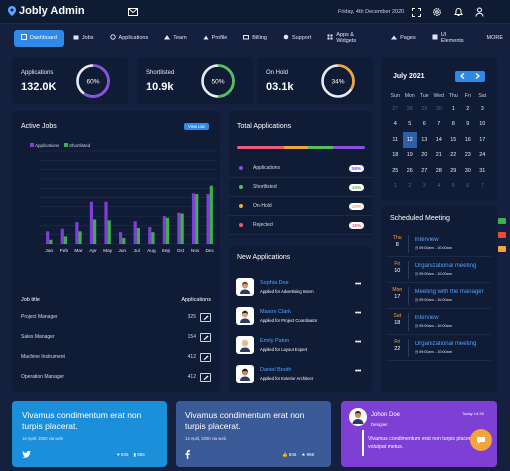 Image resolution: width=510 pixels, height=471 pixels. What do you see at coordinates (196, 126) in the screenshot?
I see `view-list-button: View List` at bounding box center [196, 126].